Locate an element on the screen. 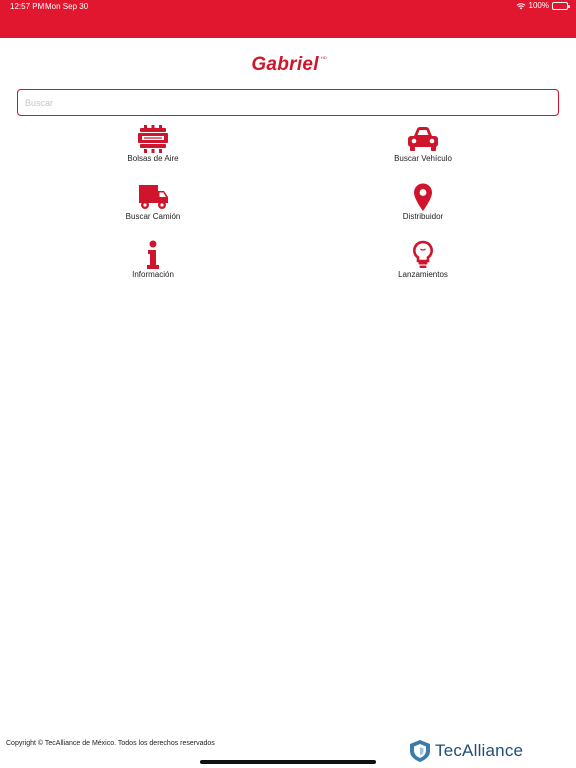  menu-item-distribuidor: Distribuidor is located at coordinates (423, 207).